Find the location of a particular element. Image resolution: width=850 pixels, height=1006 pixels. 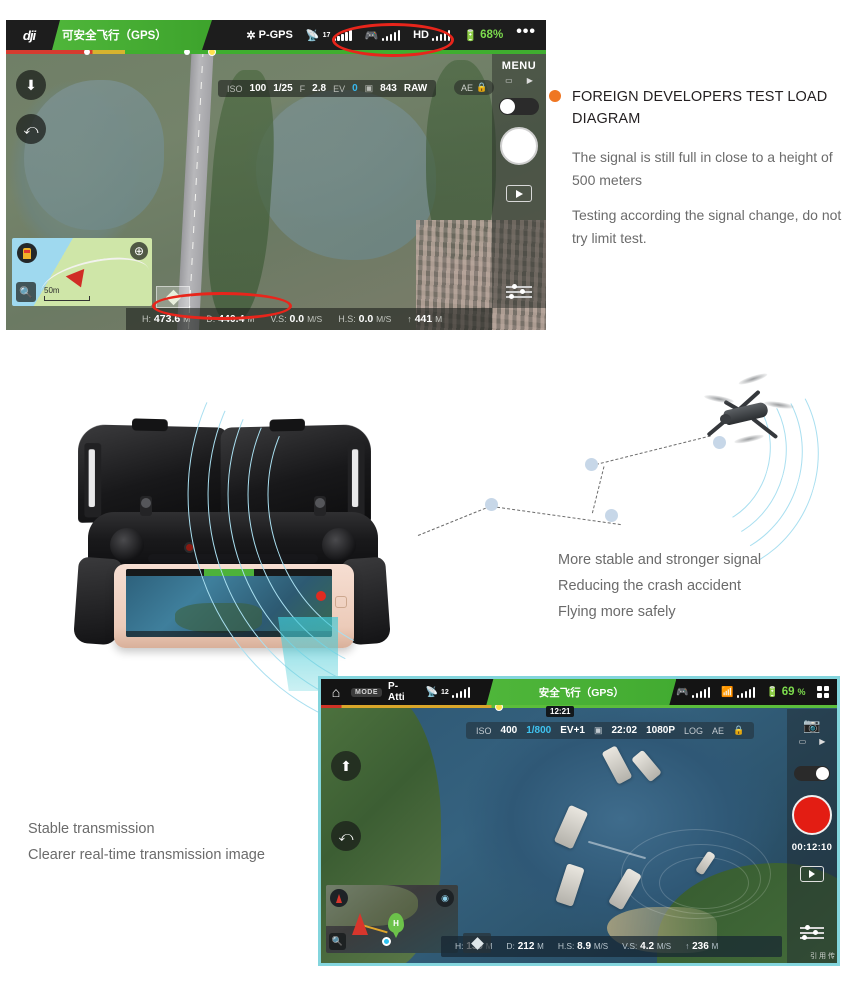

compass-icon is located at coordinates (339, 898).